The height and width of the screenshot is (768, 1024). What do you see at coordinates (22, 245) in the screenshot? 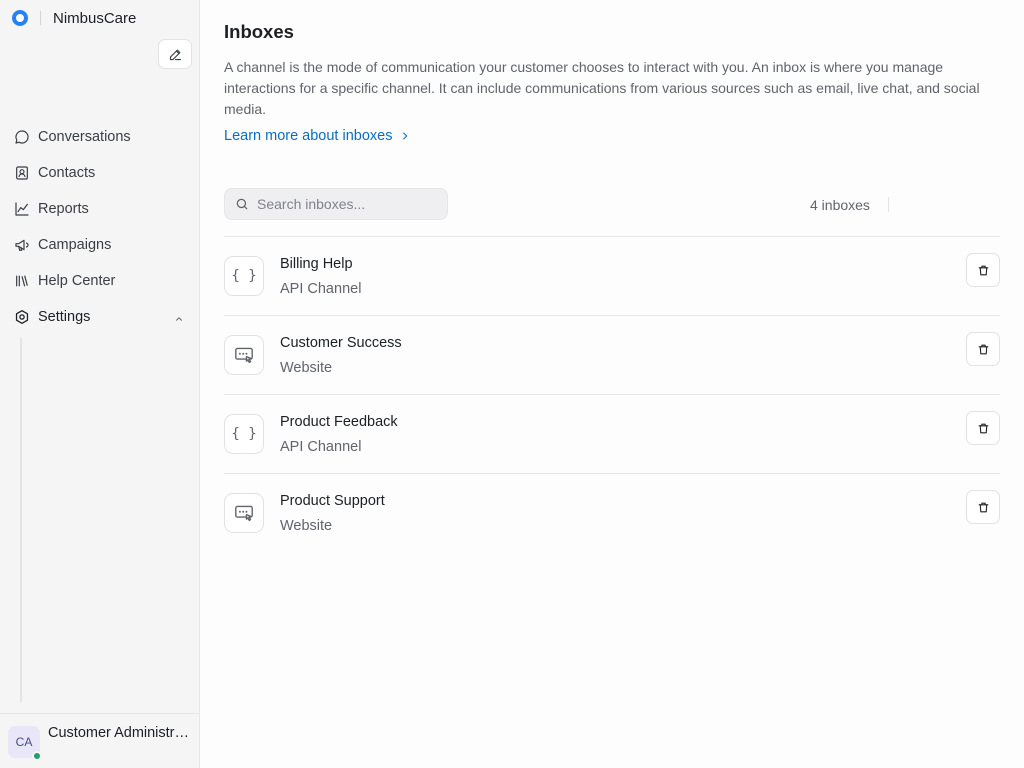
I see `megaphone-icon` at bounding box center [22, 245].